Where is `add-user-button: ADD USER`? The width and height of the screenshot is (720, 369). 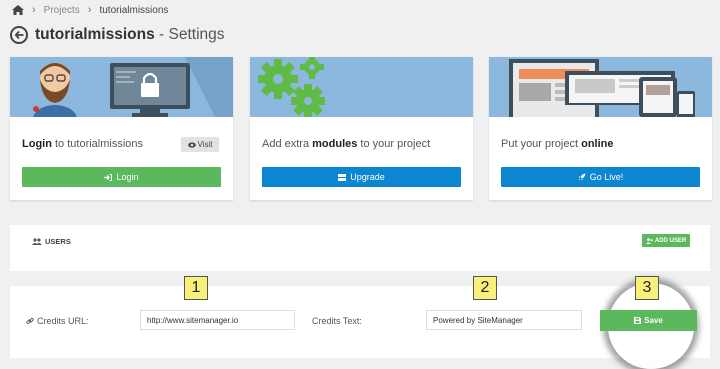
add-user-button: ADD USER is located at coordinates (666, 240).